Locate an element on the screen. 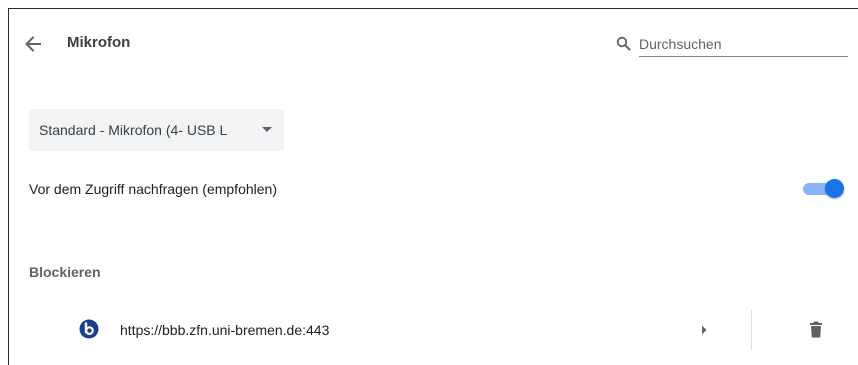 This screenshot has width=858, height=365. bigbluebutton-icon is located at coordinates (89, 329).